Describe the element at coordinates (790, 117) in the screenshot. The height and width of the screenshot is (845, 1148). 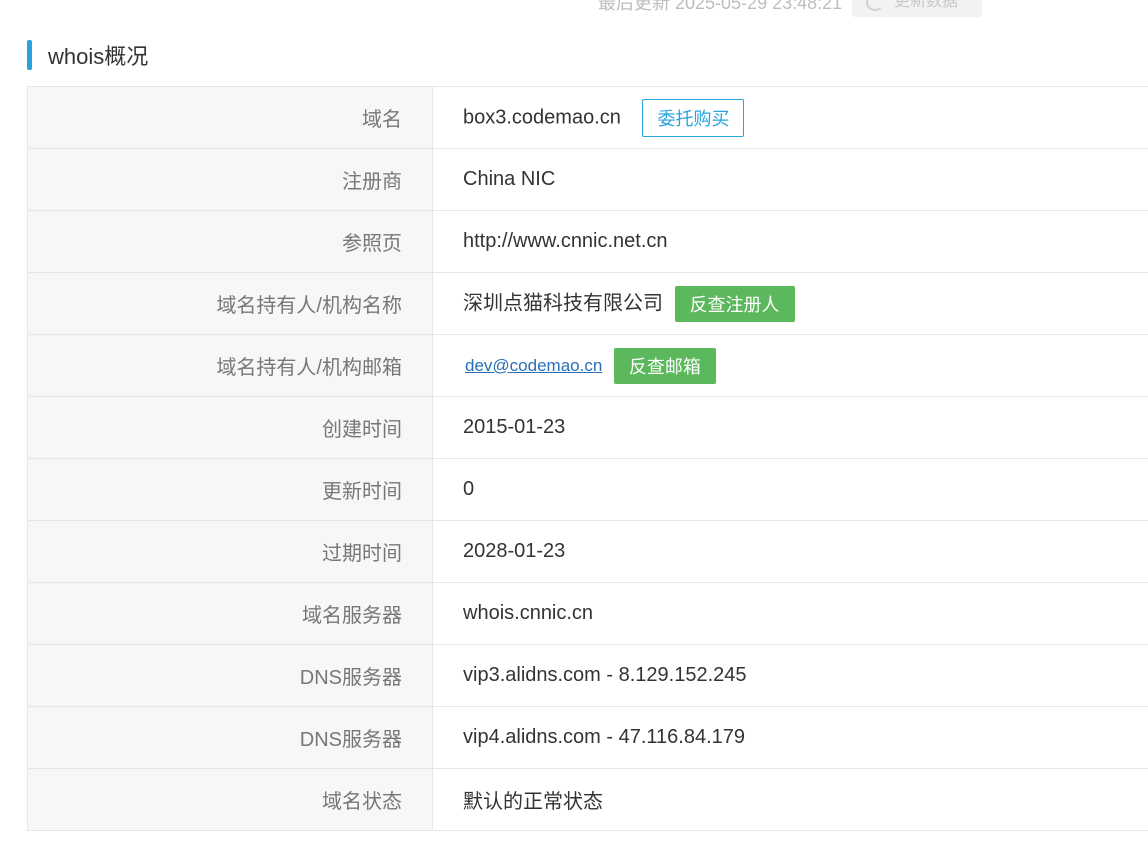
I see `row-value: box3.codemao.cn 委托购买` at that location.